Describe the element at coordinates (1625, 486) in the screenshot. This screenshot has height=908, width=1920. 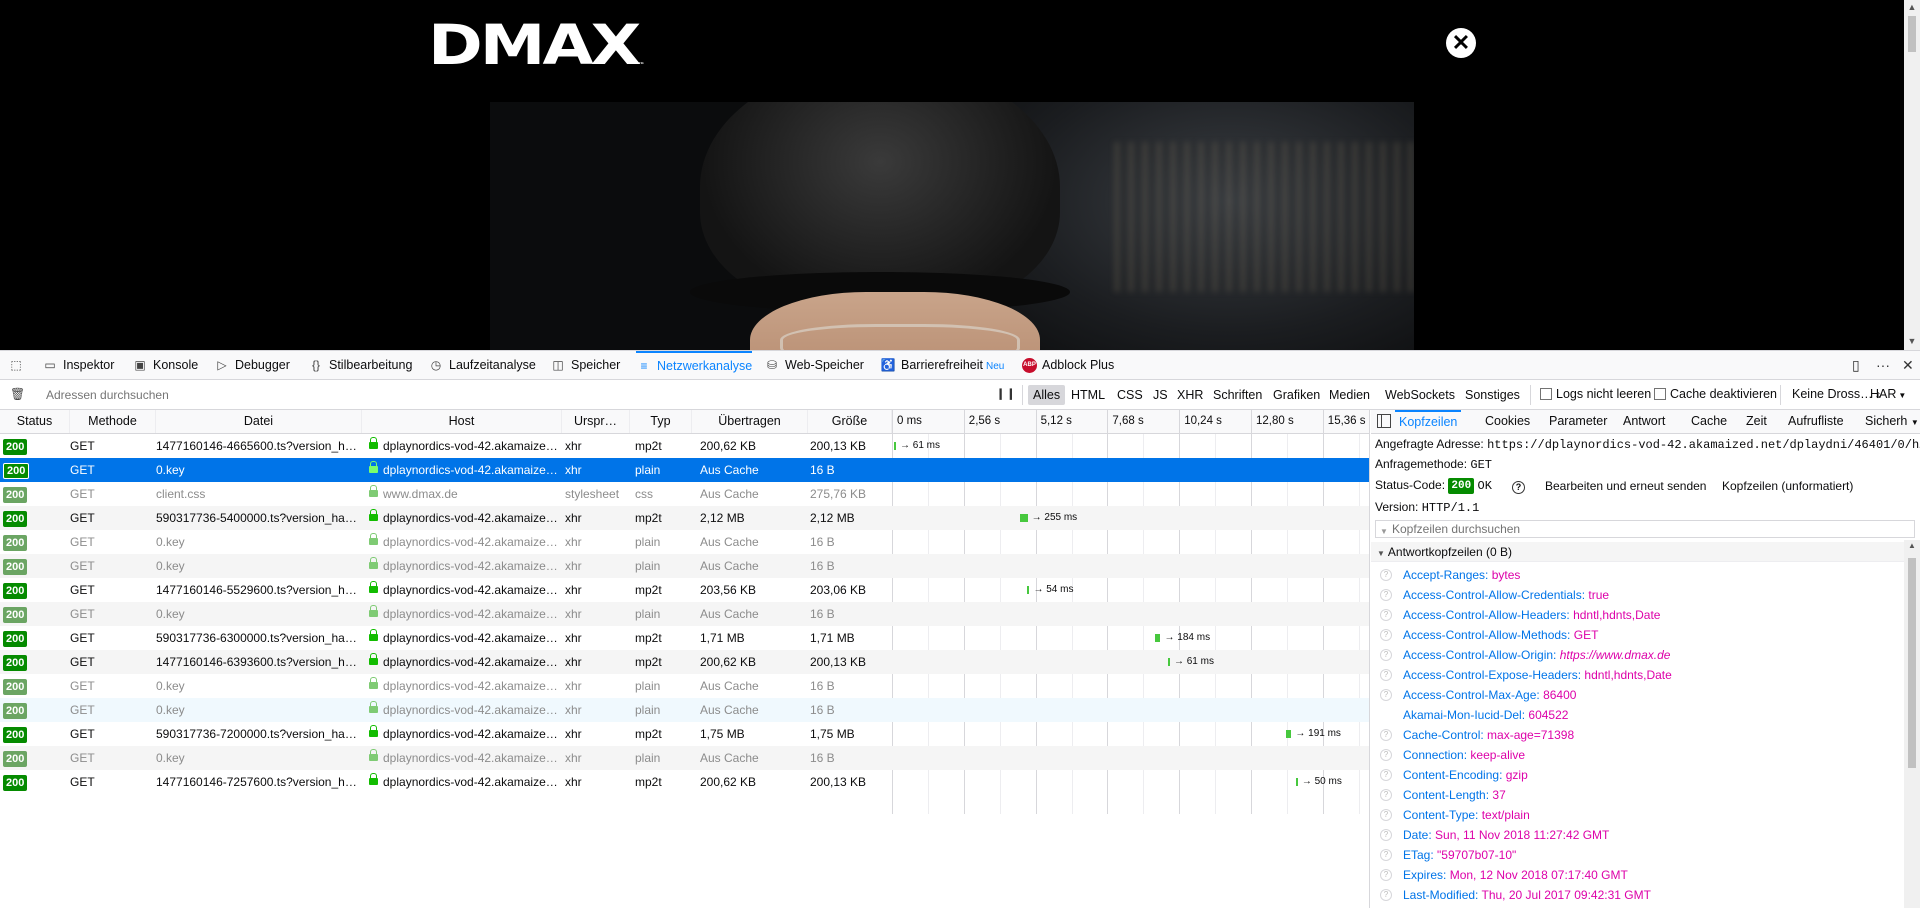
I see `edit-resend-button: Bearbeiten und erneut senden` at that location.